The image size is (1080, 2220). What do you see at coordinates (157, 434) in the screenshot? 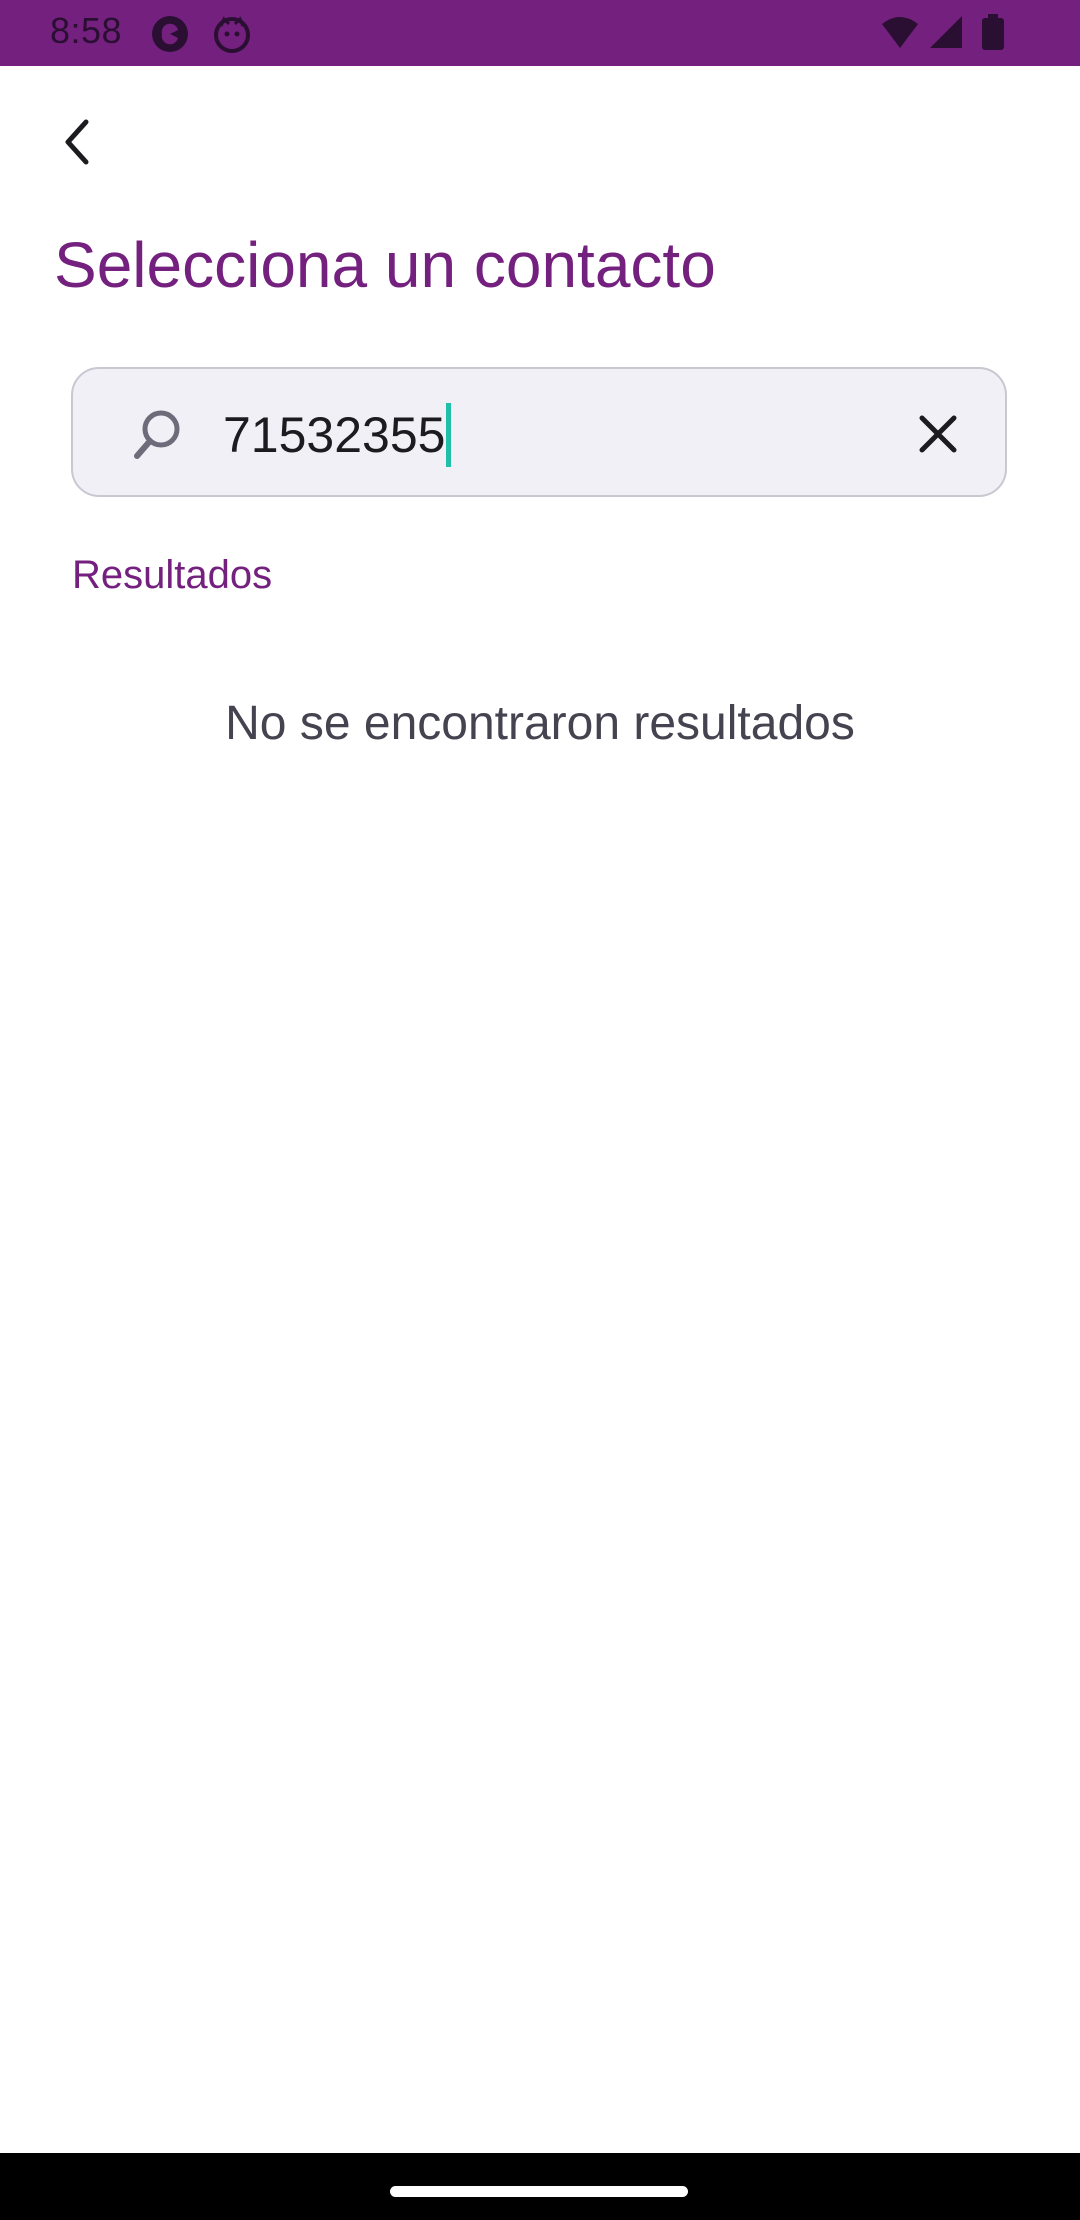
I see `search-icon` at bounding box center [157, 434].